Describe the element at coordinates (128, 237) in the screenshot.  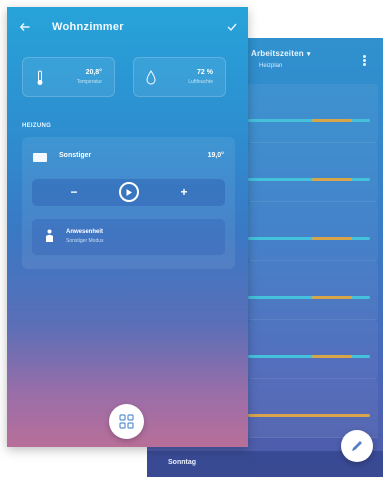
I see `presence-item: Anwesenheit Sonstiger Modus` at that location.